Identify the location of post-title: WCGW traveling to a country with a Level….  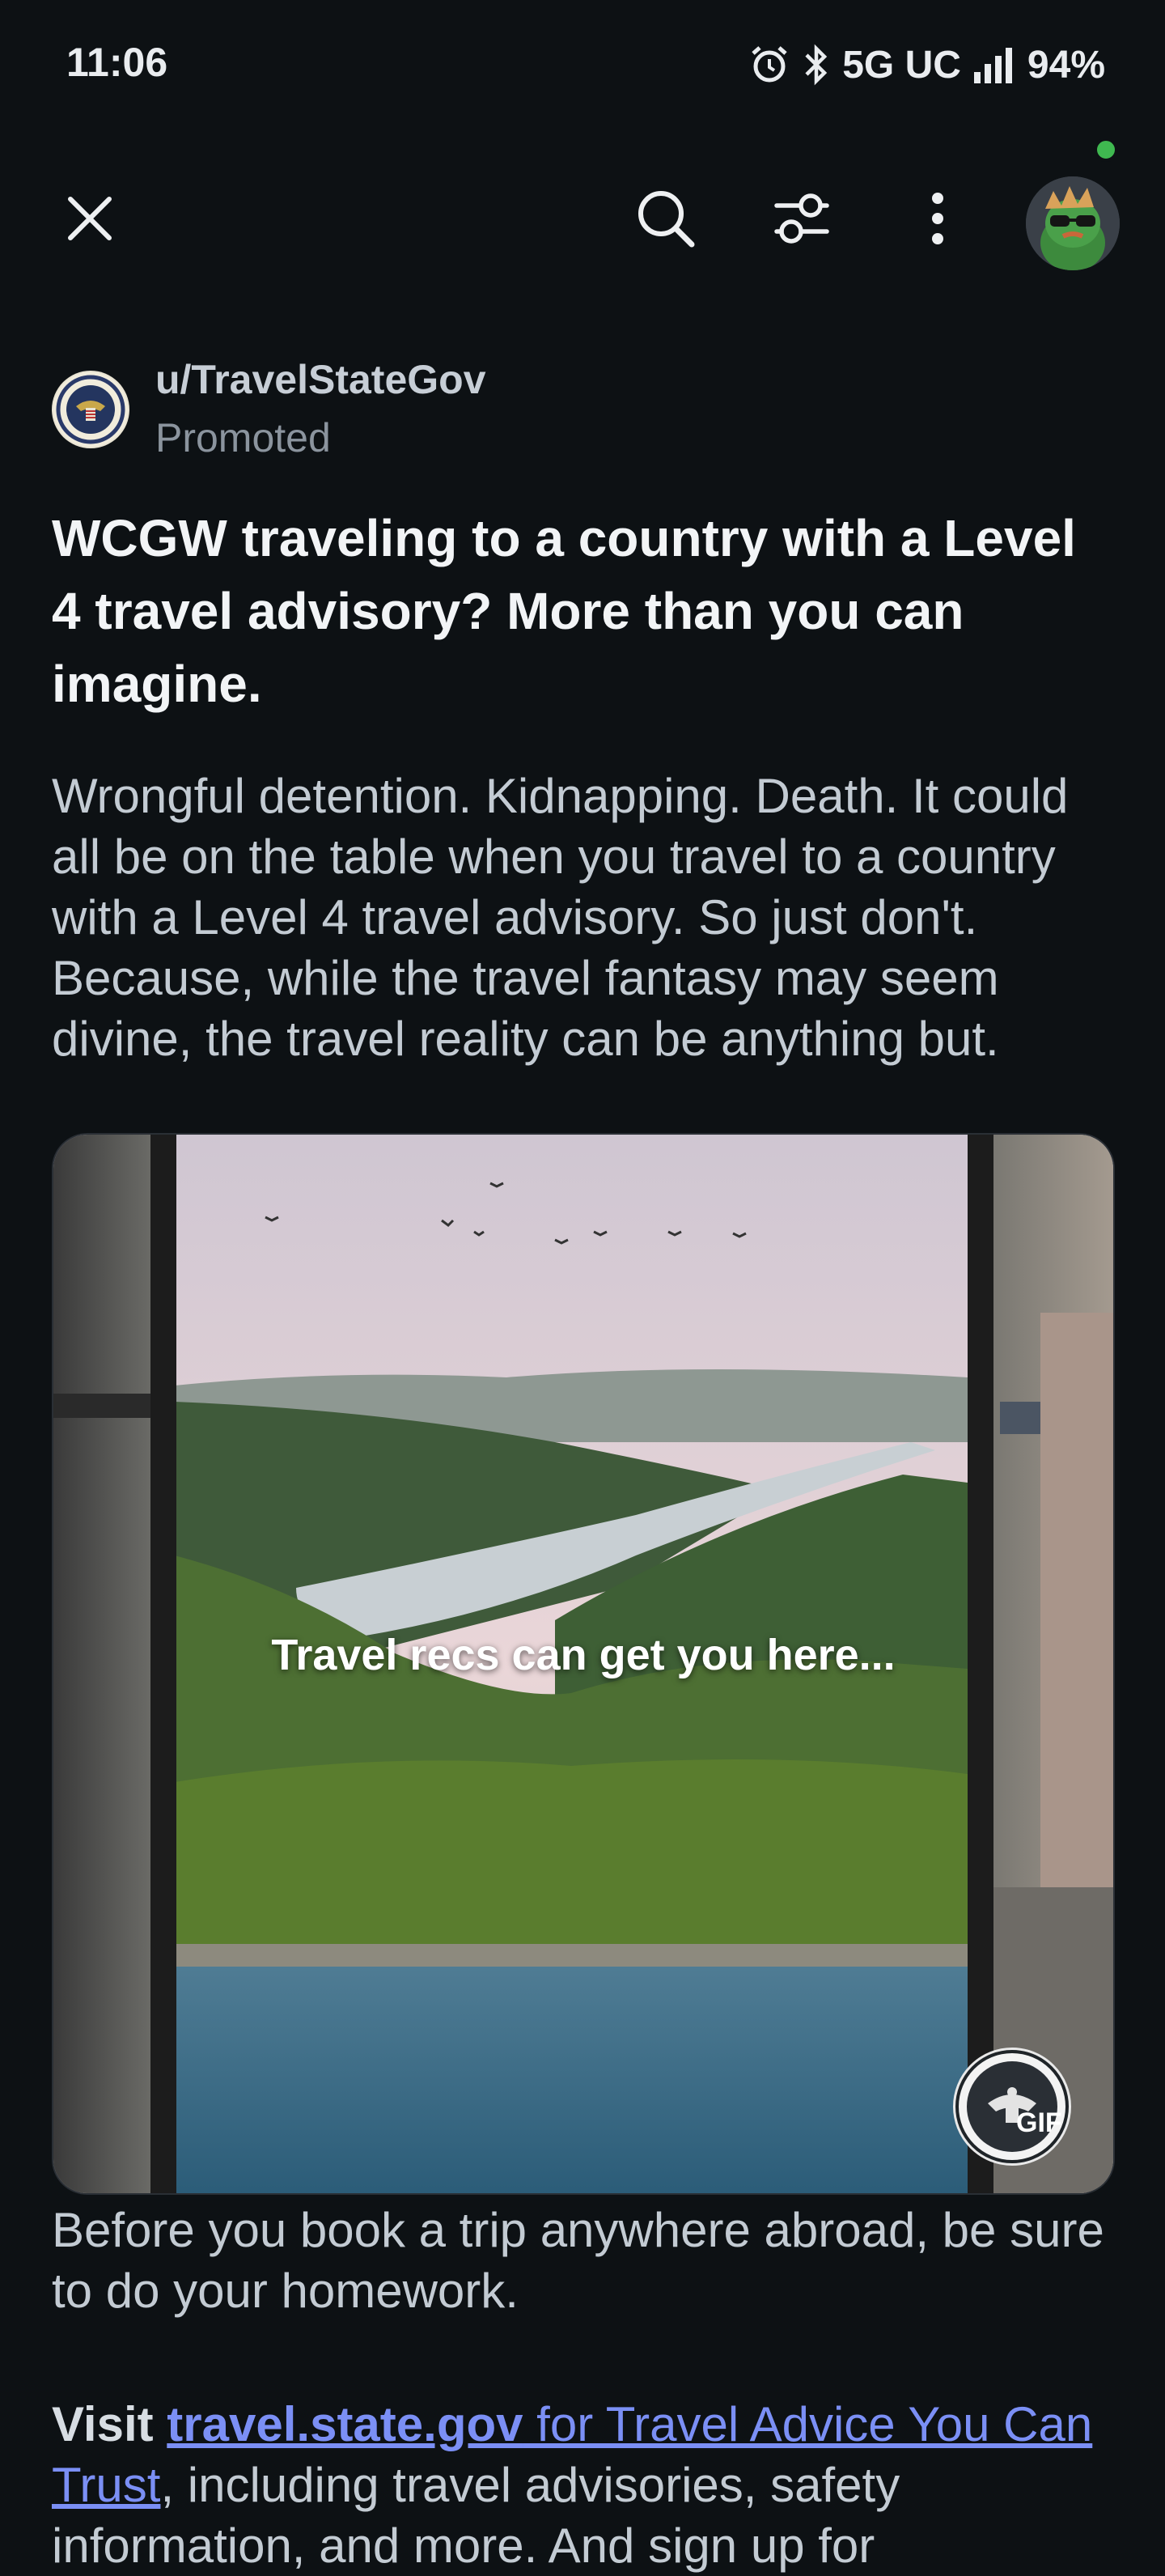
(578, 611).